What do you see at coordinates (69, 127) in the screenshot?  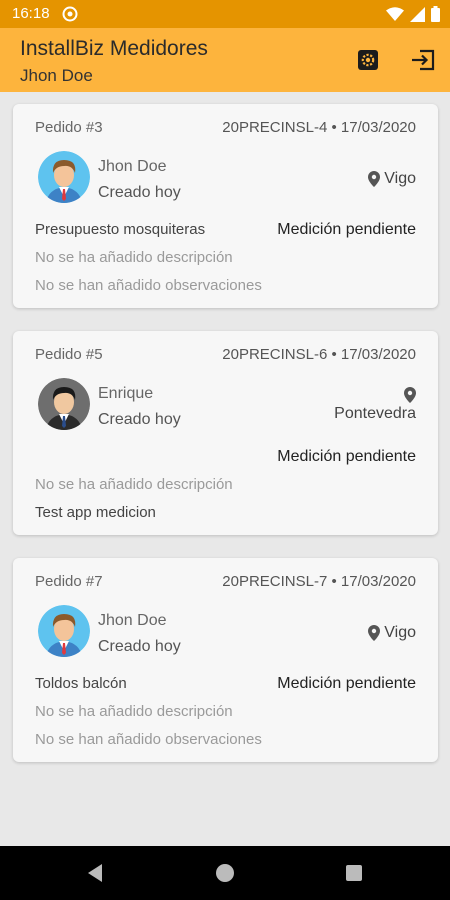 I see `order-number: Pedido #3` at bounding box center [69, 127].